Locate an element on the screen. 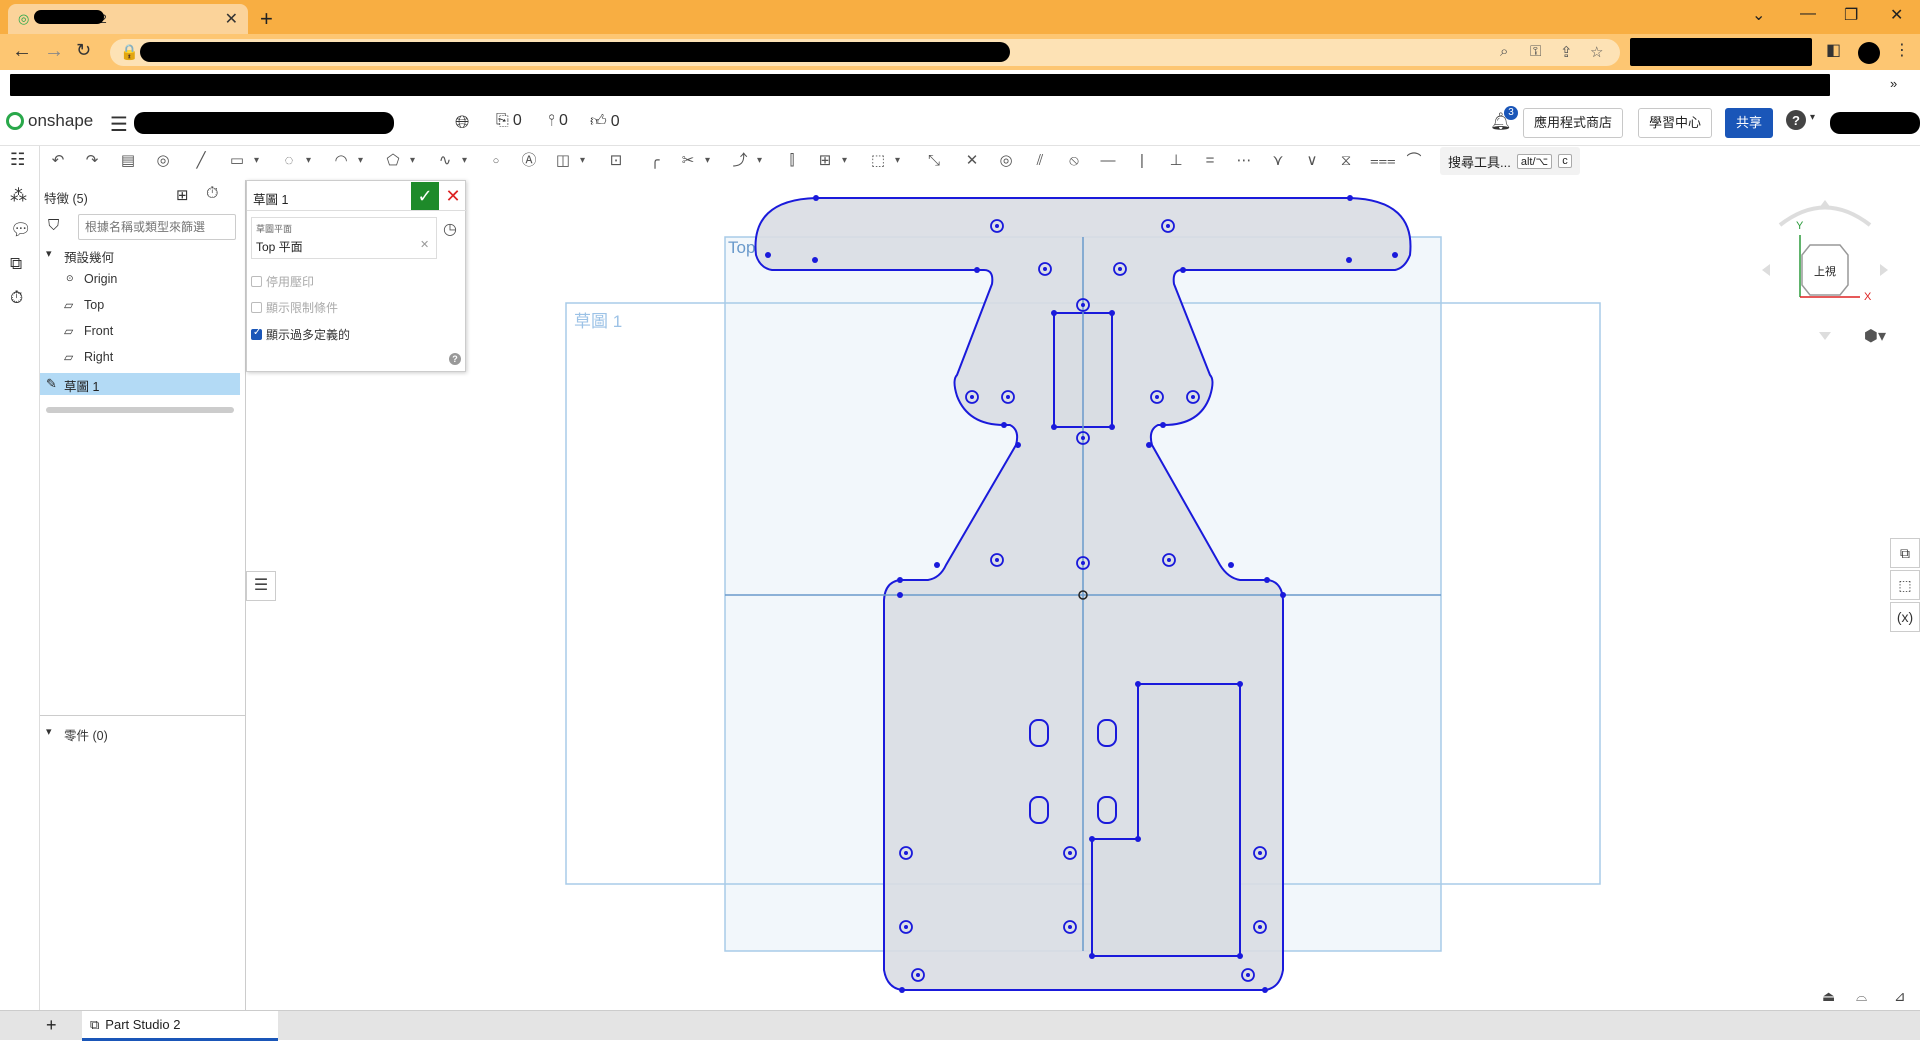 The height and width of the screenshot is (1041, 1920). symmetric-icon: ⧖ is located at coordinates (1346, 161).